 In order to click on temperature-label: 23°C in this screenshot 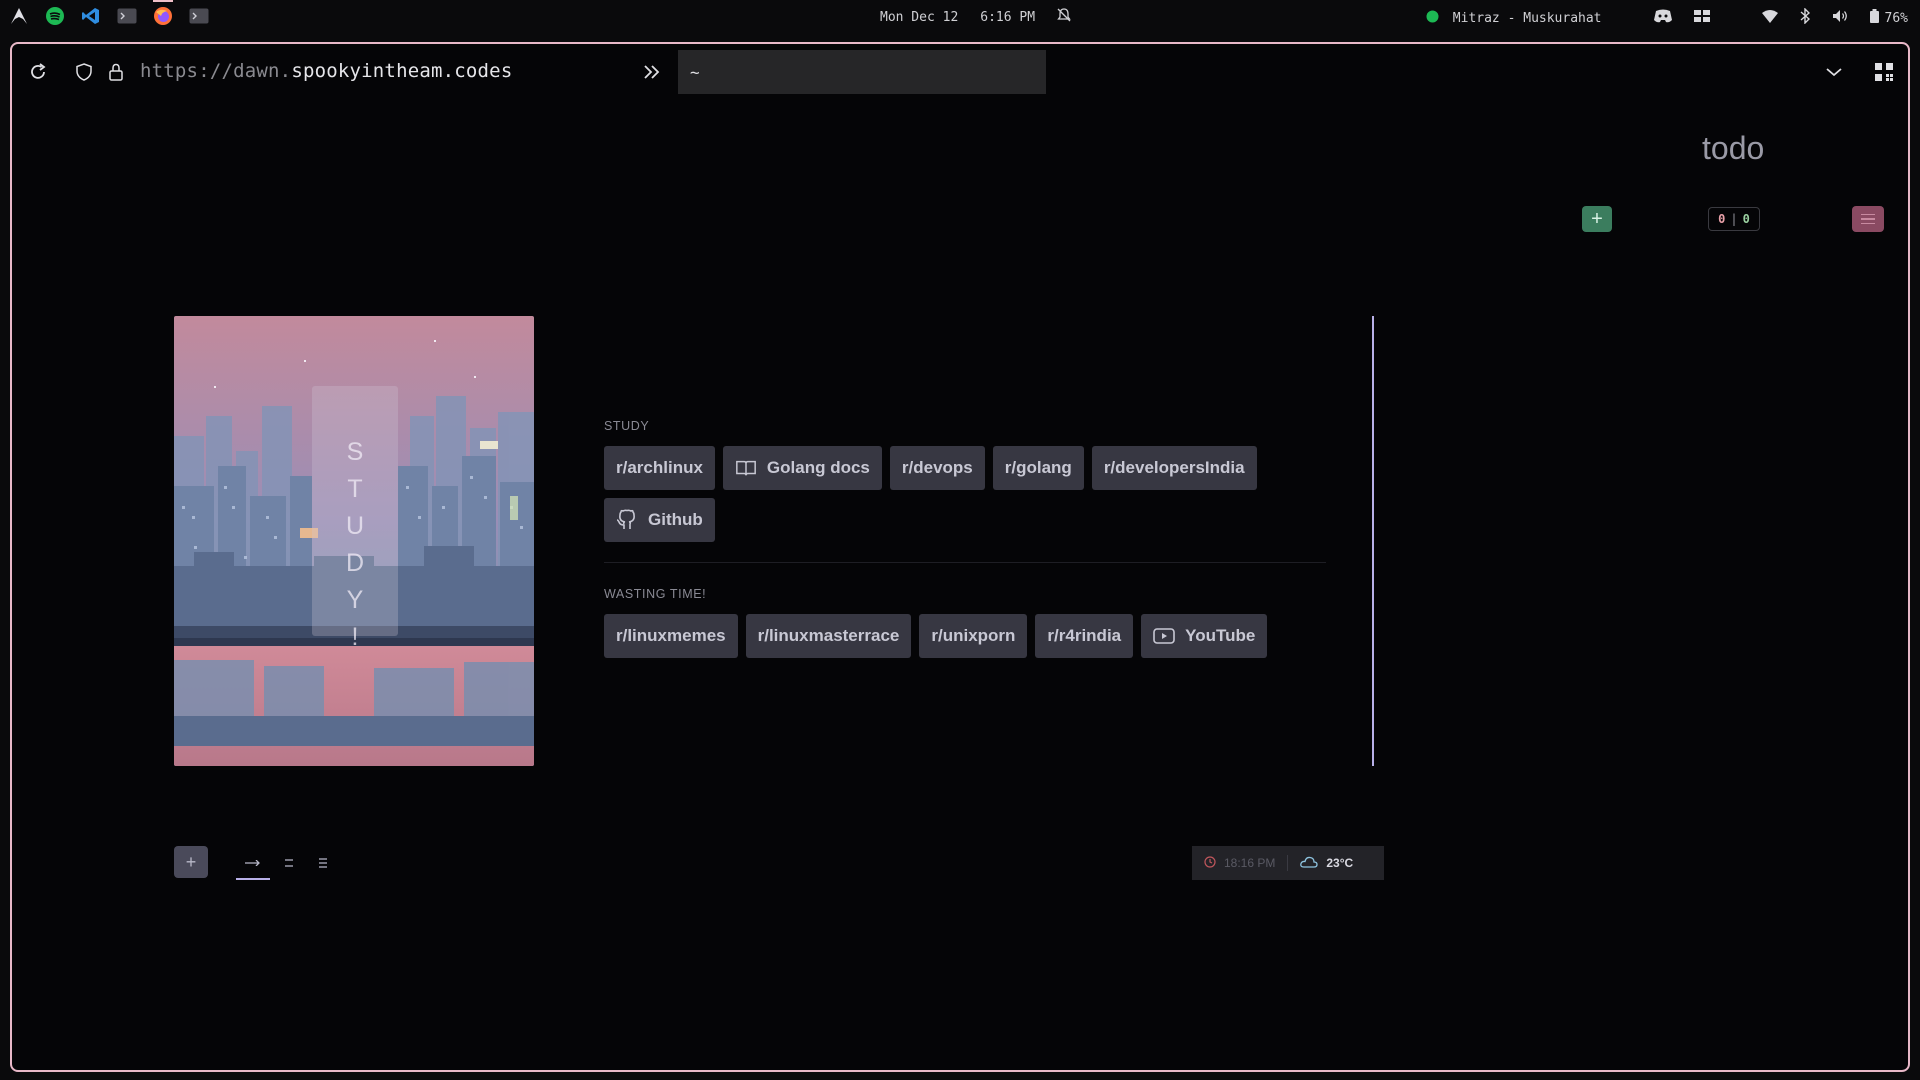, I will do `click(1340, 863)`.